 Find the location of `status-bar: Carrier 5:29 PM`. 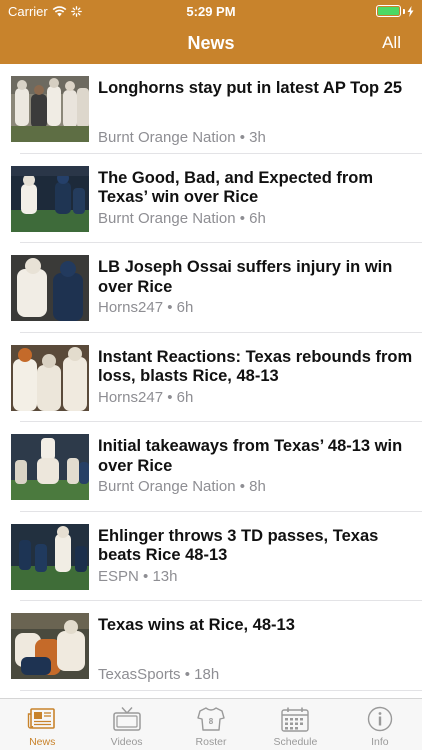

status-bar: Carrier 5:29 PM is located at coordinates (211, 11).